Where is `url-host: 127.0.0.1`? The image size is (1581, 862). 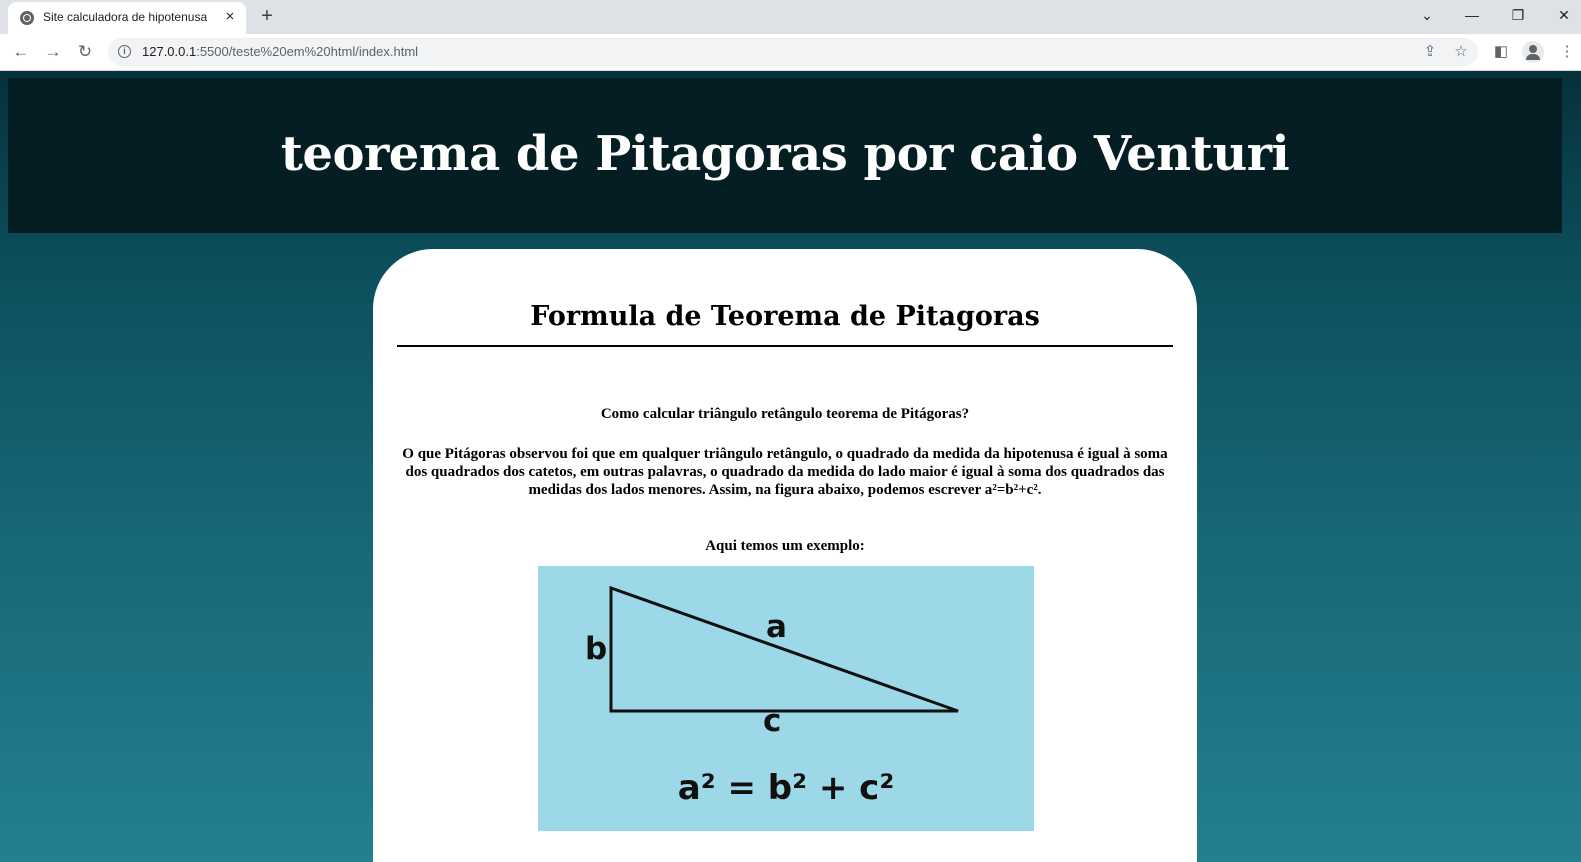
url-host: 127.0.0.1 is located at coordinates (169, 51).